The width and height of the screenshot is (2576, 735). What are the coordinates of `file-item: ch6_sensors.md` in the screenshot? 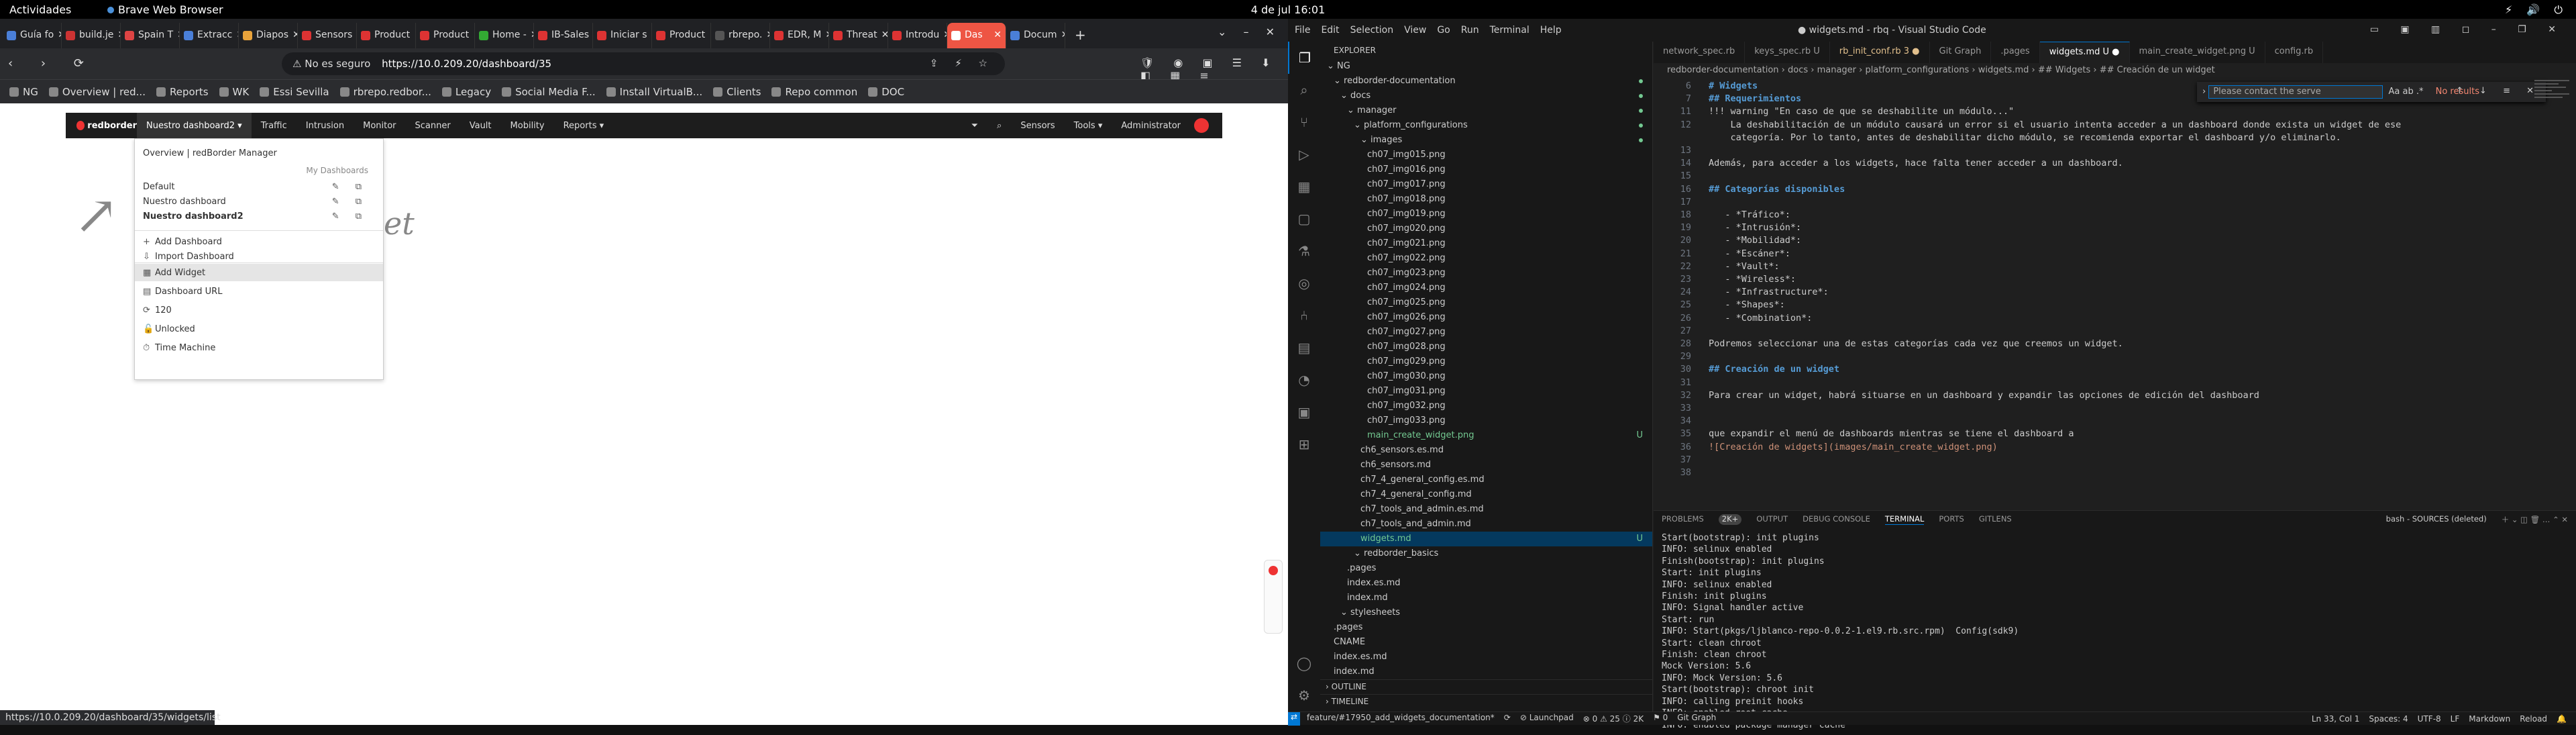 It's located at (1486, 465).